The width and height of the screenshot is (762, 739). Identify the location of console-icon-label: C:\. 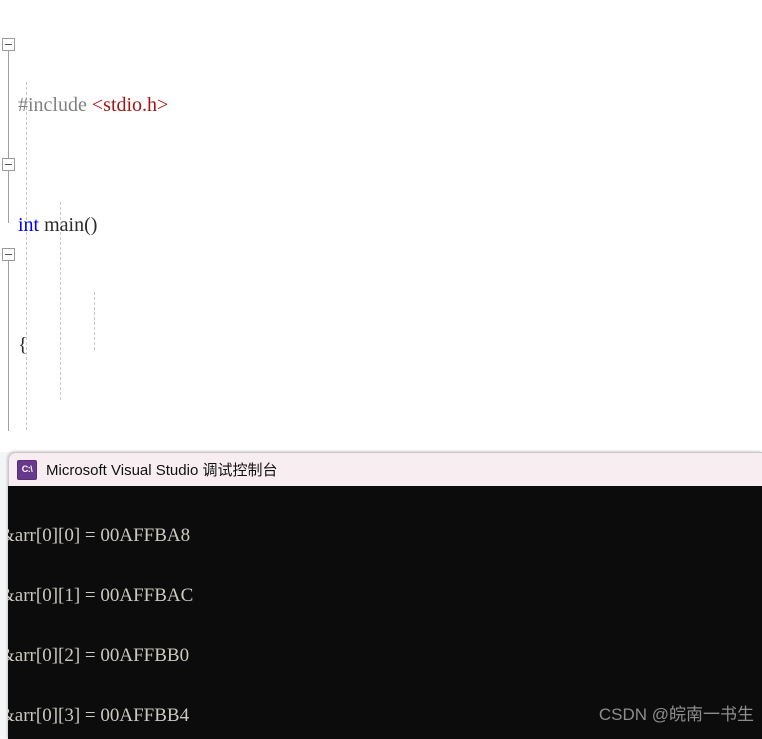
(27, 469).